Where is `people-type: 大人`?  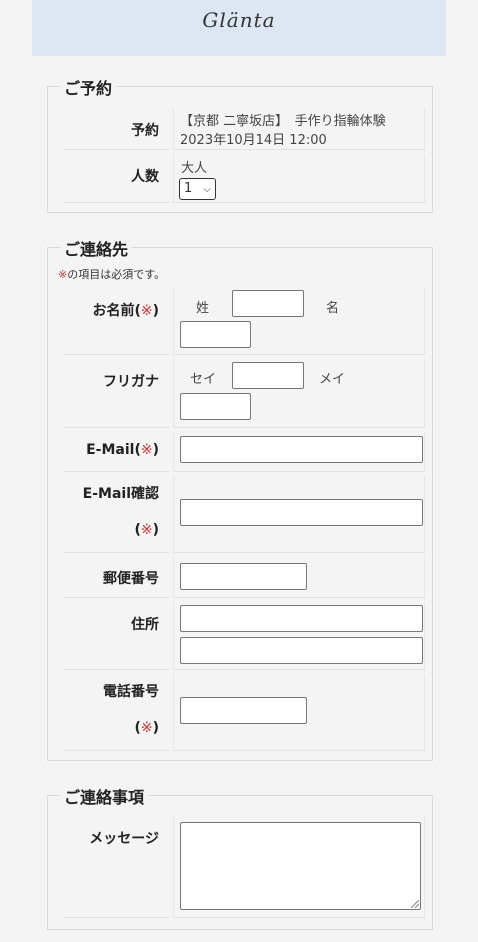 people-type: 大人 is located at coordinates (194, 168).